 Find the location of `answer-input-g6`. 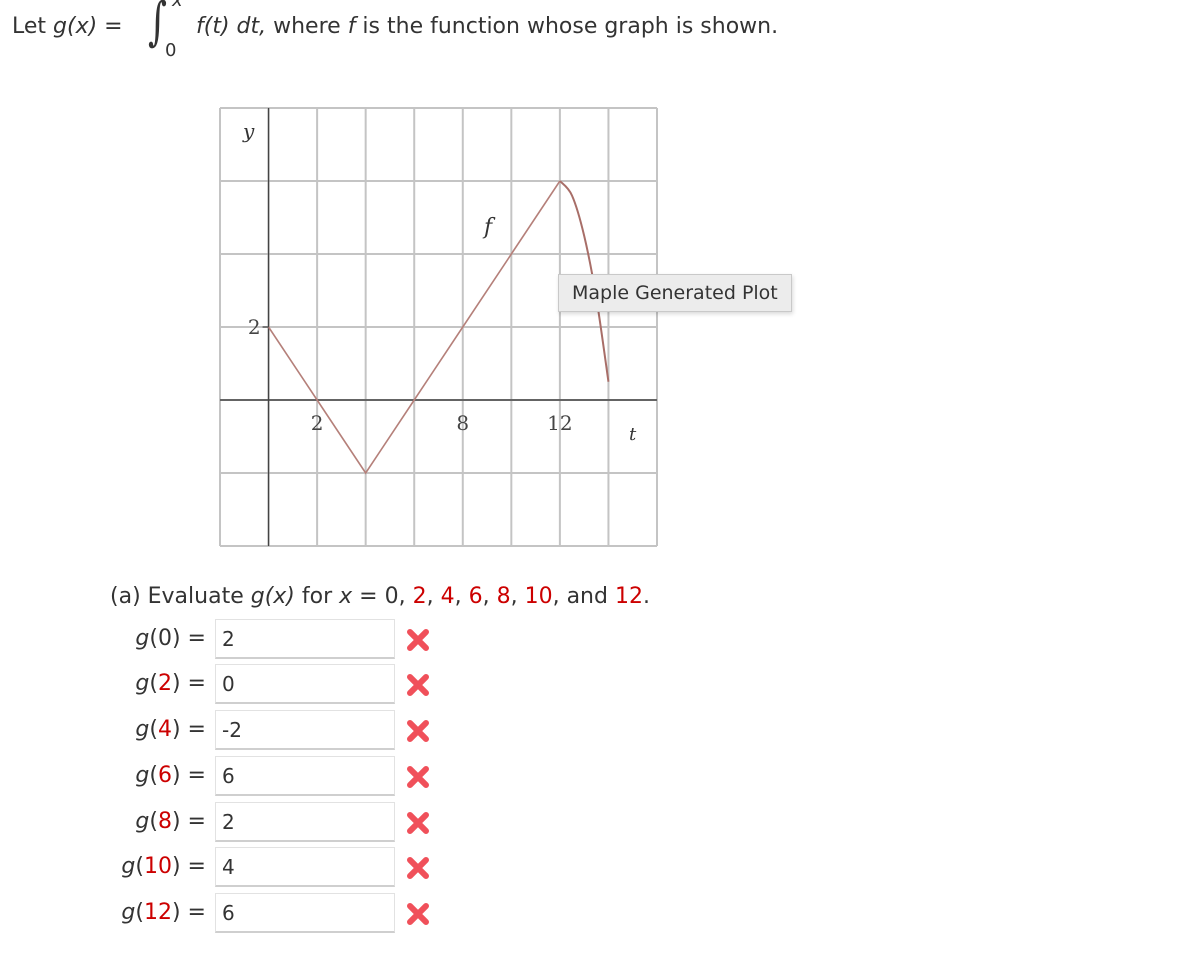

answer-input-g6 is located at coordinates (305, 776).